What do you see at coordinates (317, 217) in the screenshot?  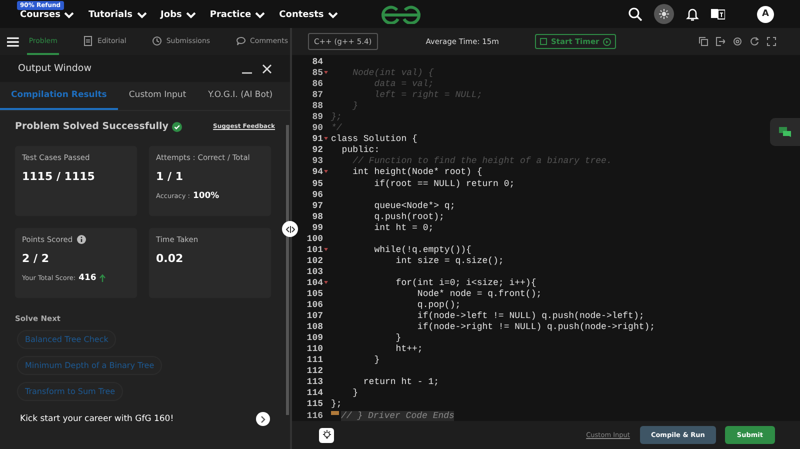 I see `line-number: 98` at bounding box center [317, 217].